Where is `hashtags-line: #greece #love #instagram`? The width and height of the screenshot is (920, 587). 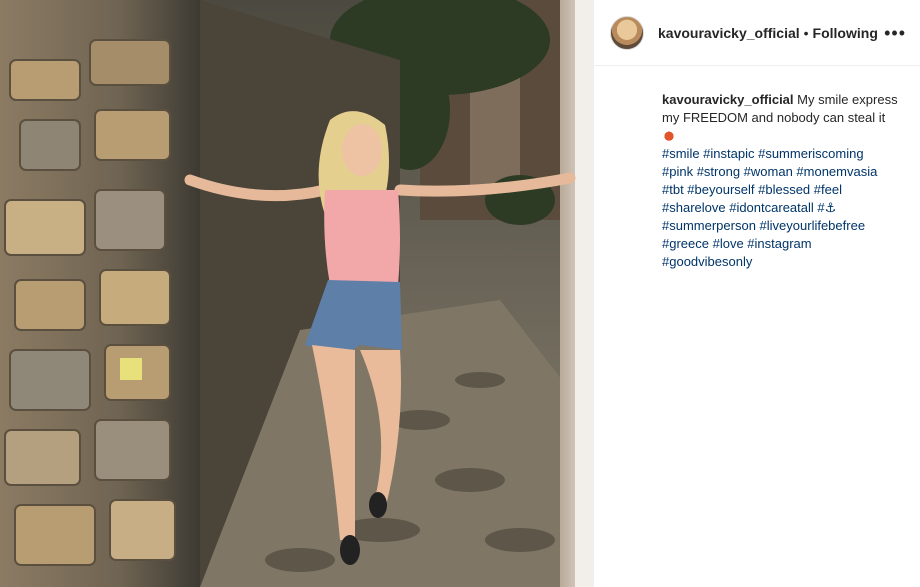
hashtags-line: #greece #love #instagram is located at coordinates (737, 243).